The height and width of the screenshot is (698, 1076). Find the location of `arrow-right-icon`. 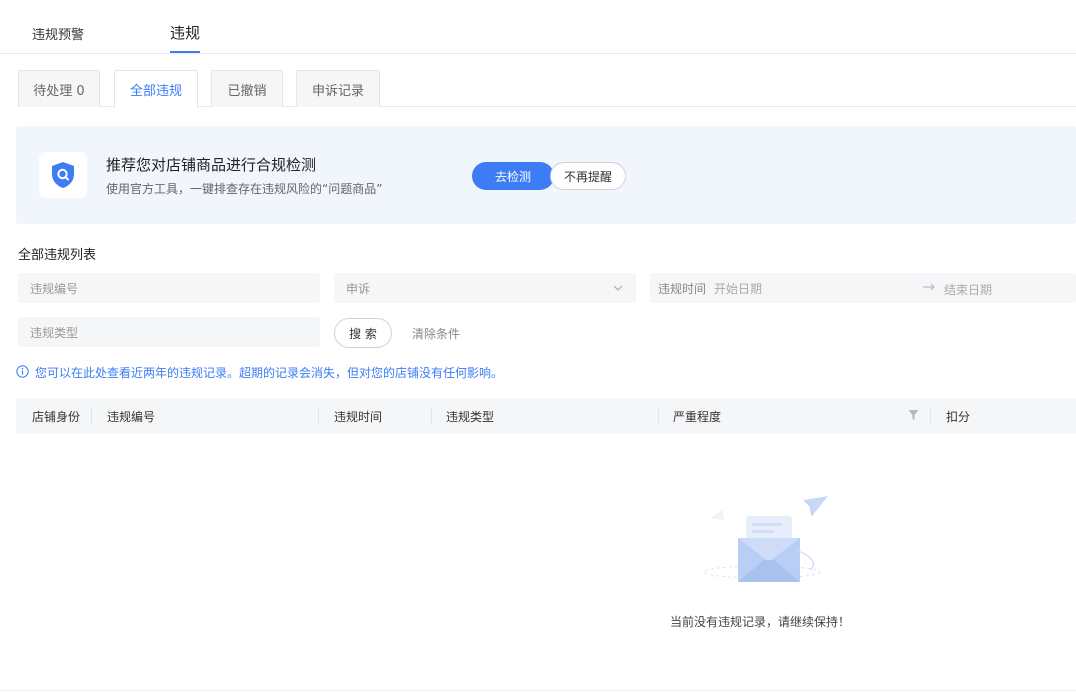

arrow-right-icon is located at coordinates (929, 288).